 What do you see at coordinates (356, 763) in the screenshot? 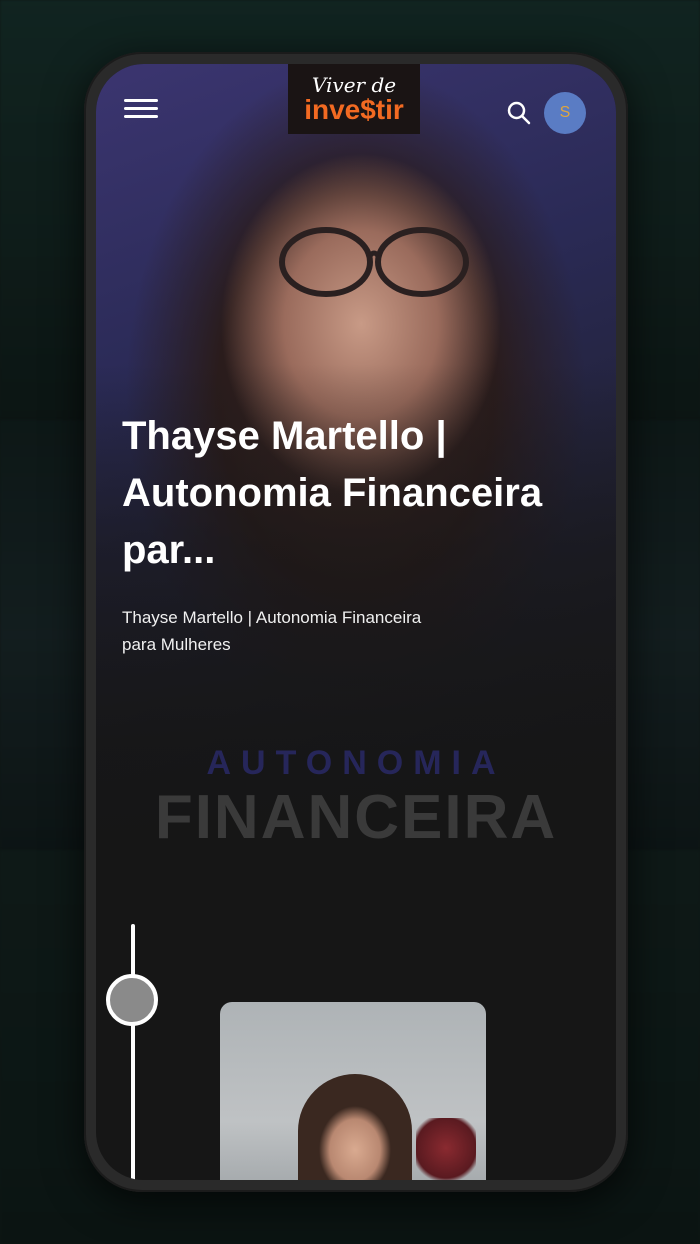
I see `brand-word-autonomia: AUTONOMIA` at bounding box center [356, 763].